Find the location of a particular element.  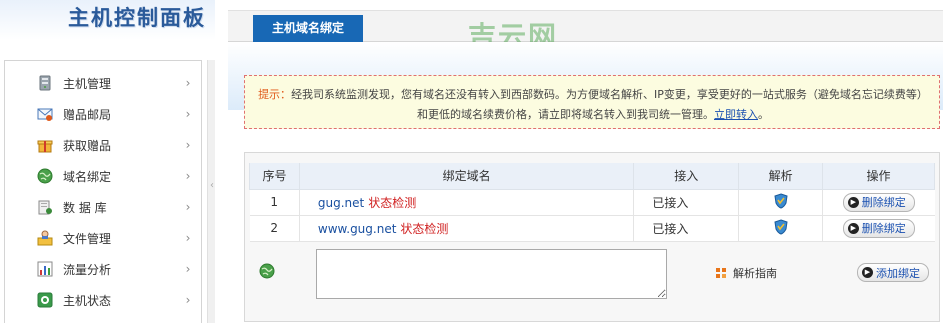

sidebar-item-traffic-analysis: 流量分析 › is located at coordinates (103, 269).